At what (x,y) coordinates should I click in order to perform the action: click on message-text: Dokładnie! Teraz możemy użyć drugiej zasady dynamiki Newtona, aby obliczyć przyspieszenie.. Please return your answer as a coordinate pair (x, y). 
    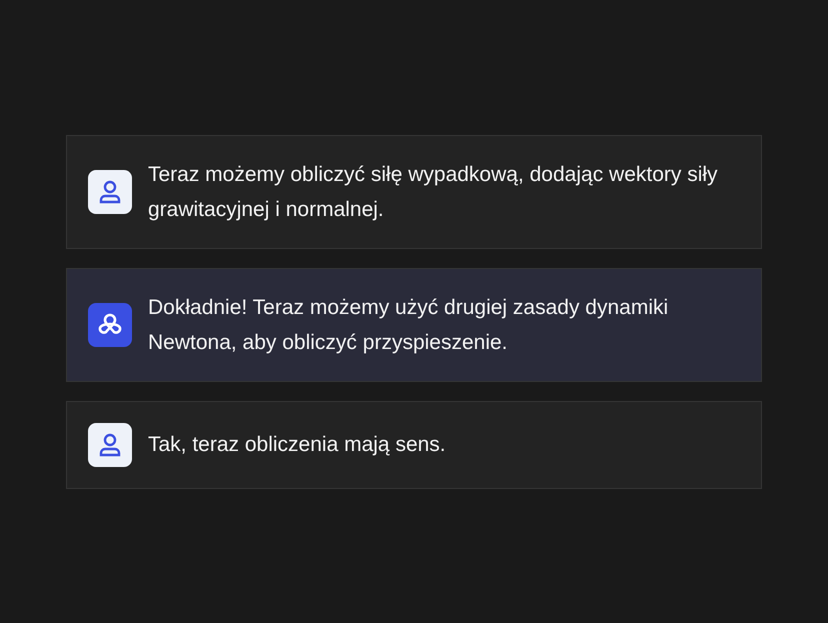
    Looking at the image, I should click on (409, 325).